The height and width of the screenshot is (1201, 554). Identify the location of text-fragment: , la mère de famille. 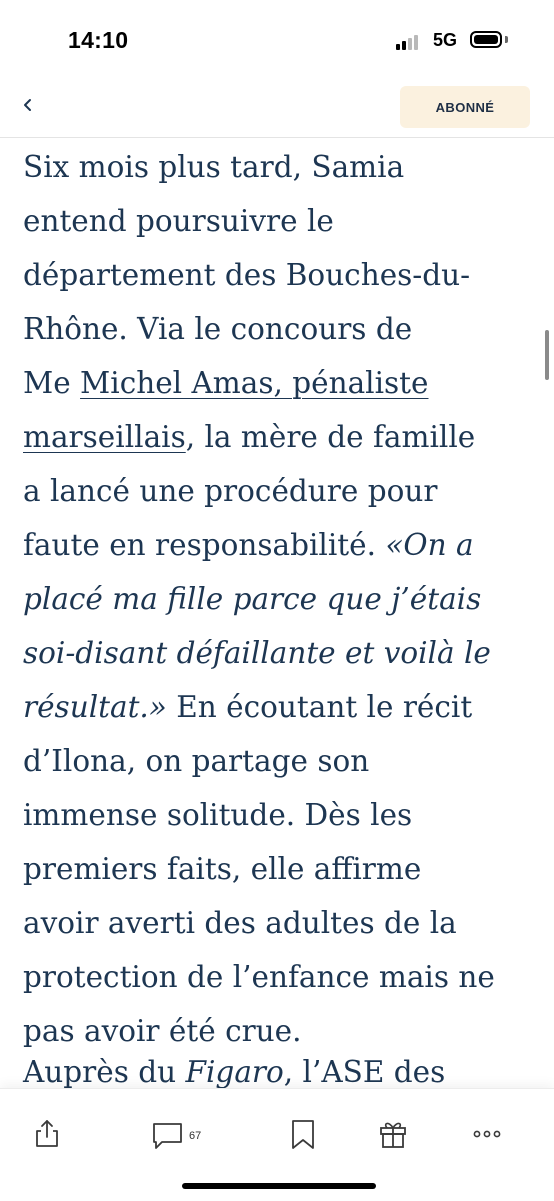
(330, 437).